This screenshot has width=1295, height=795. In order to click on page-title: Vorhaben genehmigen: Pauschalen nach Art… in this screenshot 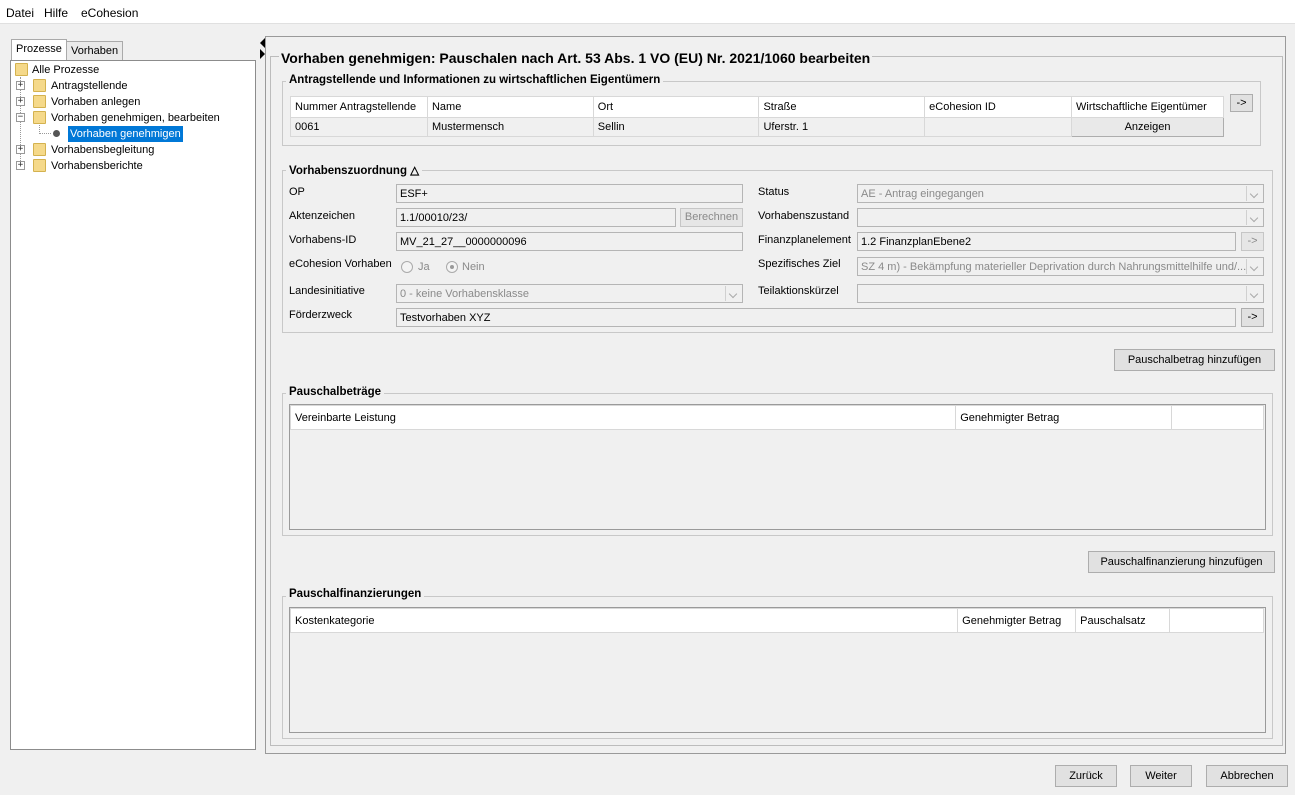, I will do `click(576, 58)`.